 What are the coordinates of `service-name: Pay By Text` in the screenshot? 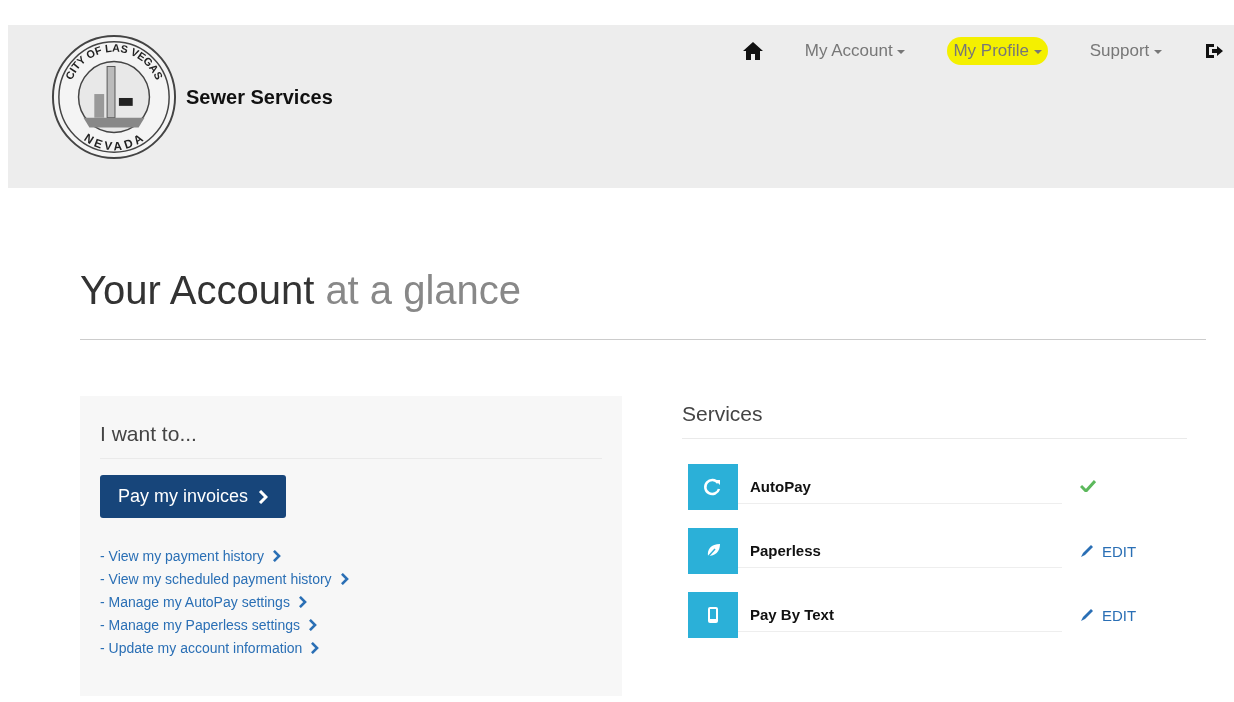 It's located at (900, 615).